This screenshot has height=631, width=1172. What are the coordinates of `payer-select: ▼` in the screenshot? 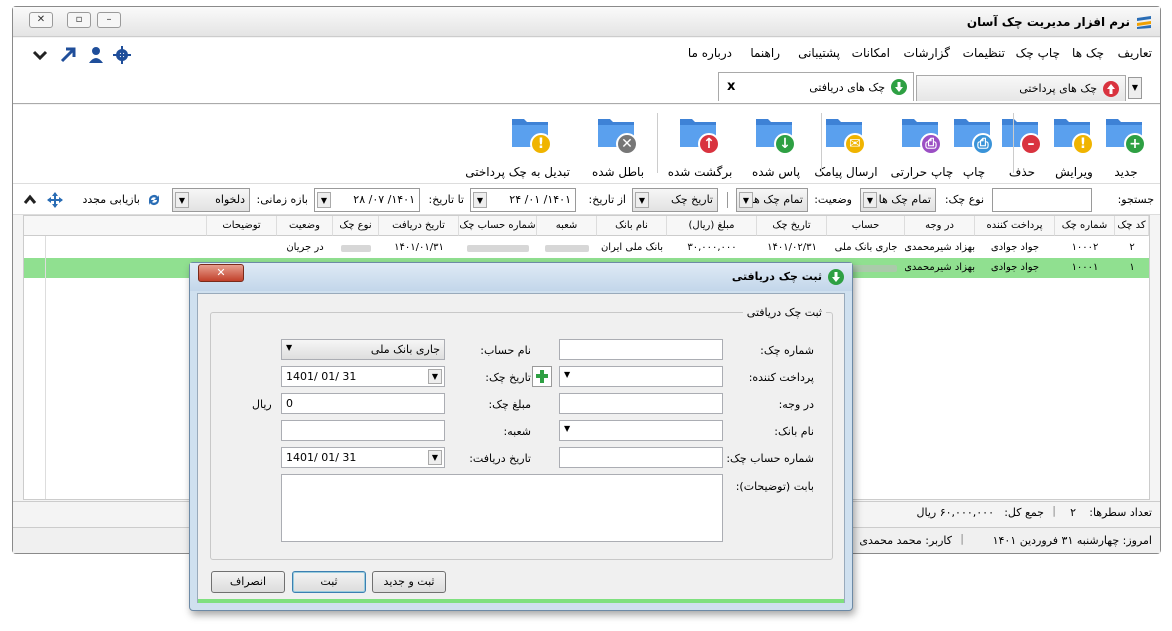 It's located at (641, 376).